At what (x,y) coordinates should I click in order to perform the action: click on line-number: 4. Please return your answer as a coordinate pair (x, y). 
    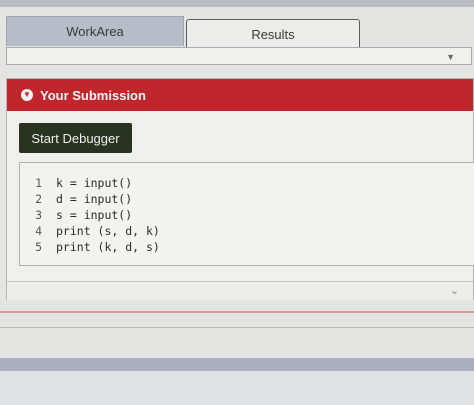
    Looking at the image, I should click on (38, 231).